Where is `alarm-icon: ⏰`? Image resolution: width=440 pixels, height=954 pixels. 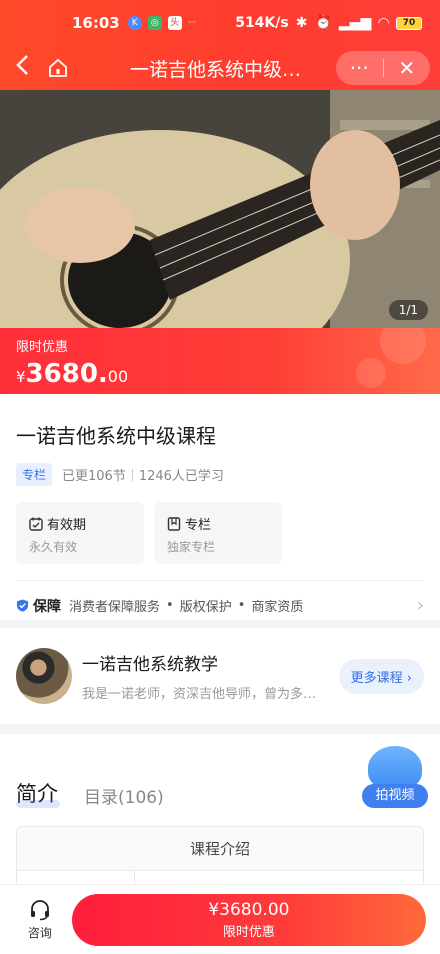
alarm-icon: ⏰ is located at coordinates (323, 23).